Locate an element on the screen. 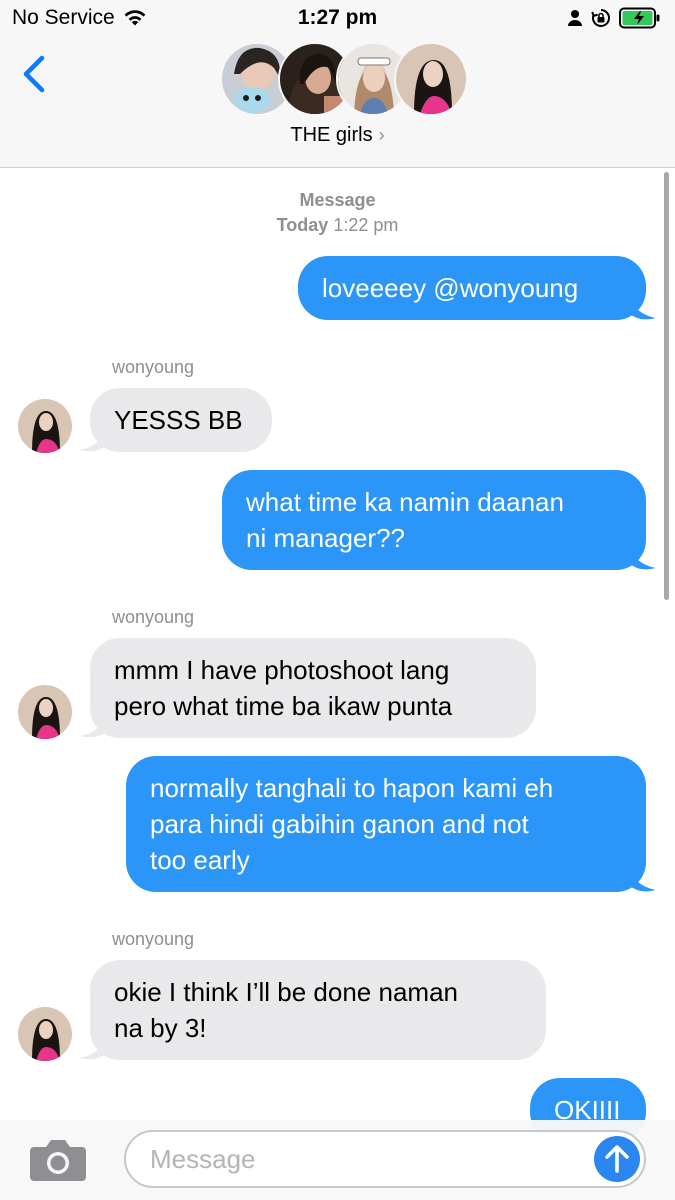 This screenshot has width=675, height=1200. service-label-text: Message is located at coordinates (337, 200).